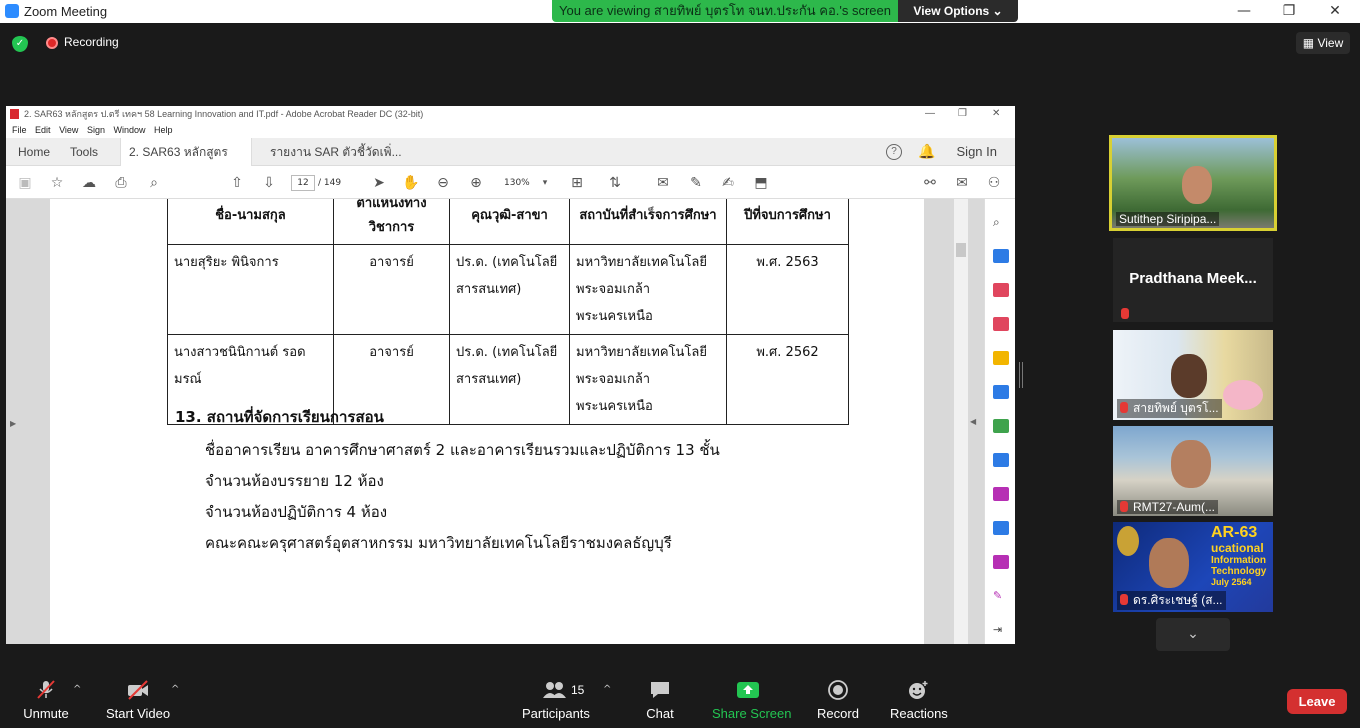 This screenshot has width=1360, height=728. Describe the element at coordinates (443, 183) in the screenshot. I see `zoom-out-icon: ⊖` at that location.